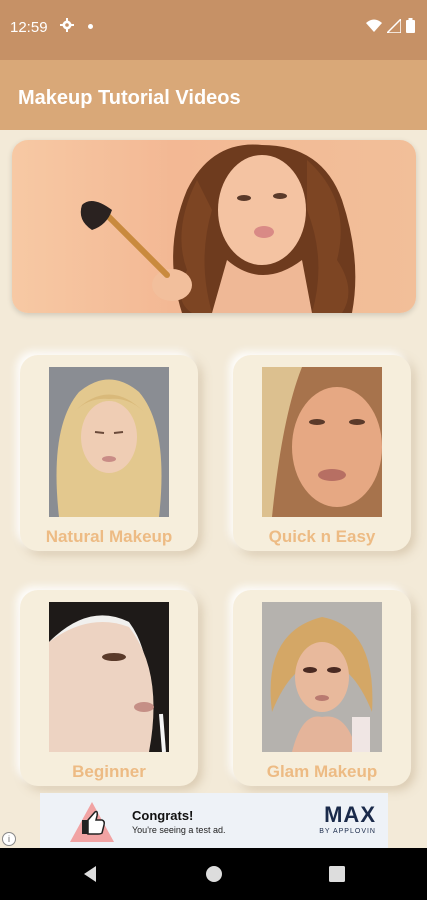 The width and height of the screenshot is (427, 900). What do you see at coordinates (374, 25) in the screenshot?
I see `wifi-icon` at bounding box center [374, 25].